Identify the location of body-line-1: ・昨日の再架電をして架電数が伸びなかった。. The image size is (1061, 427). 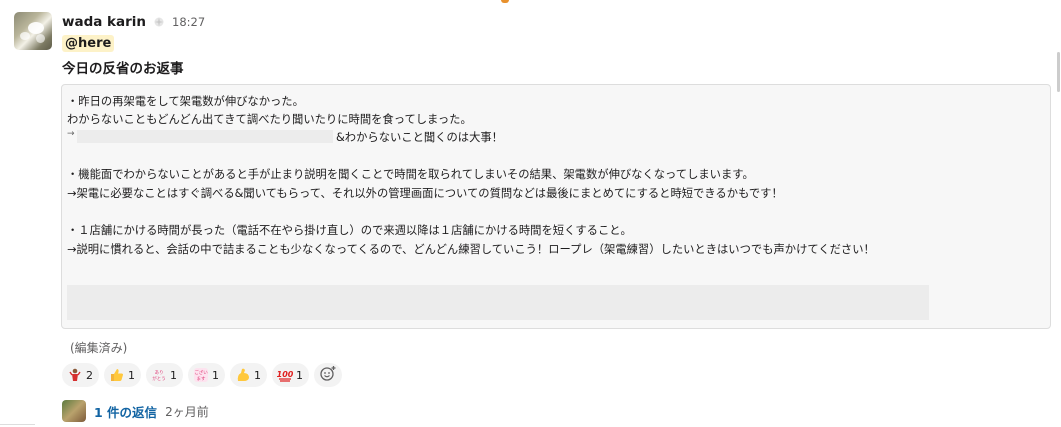
(185, 101).